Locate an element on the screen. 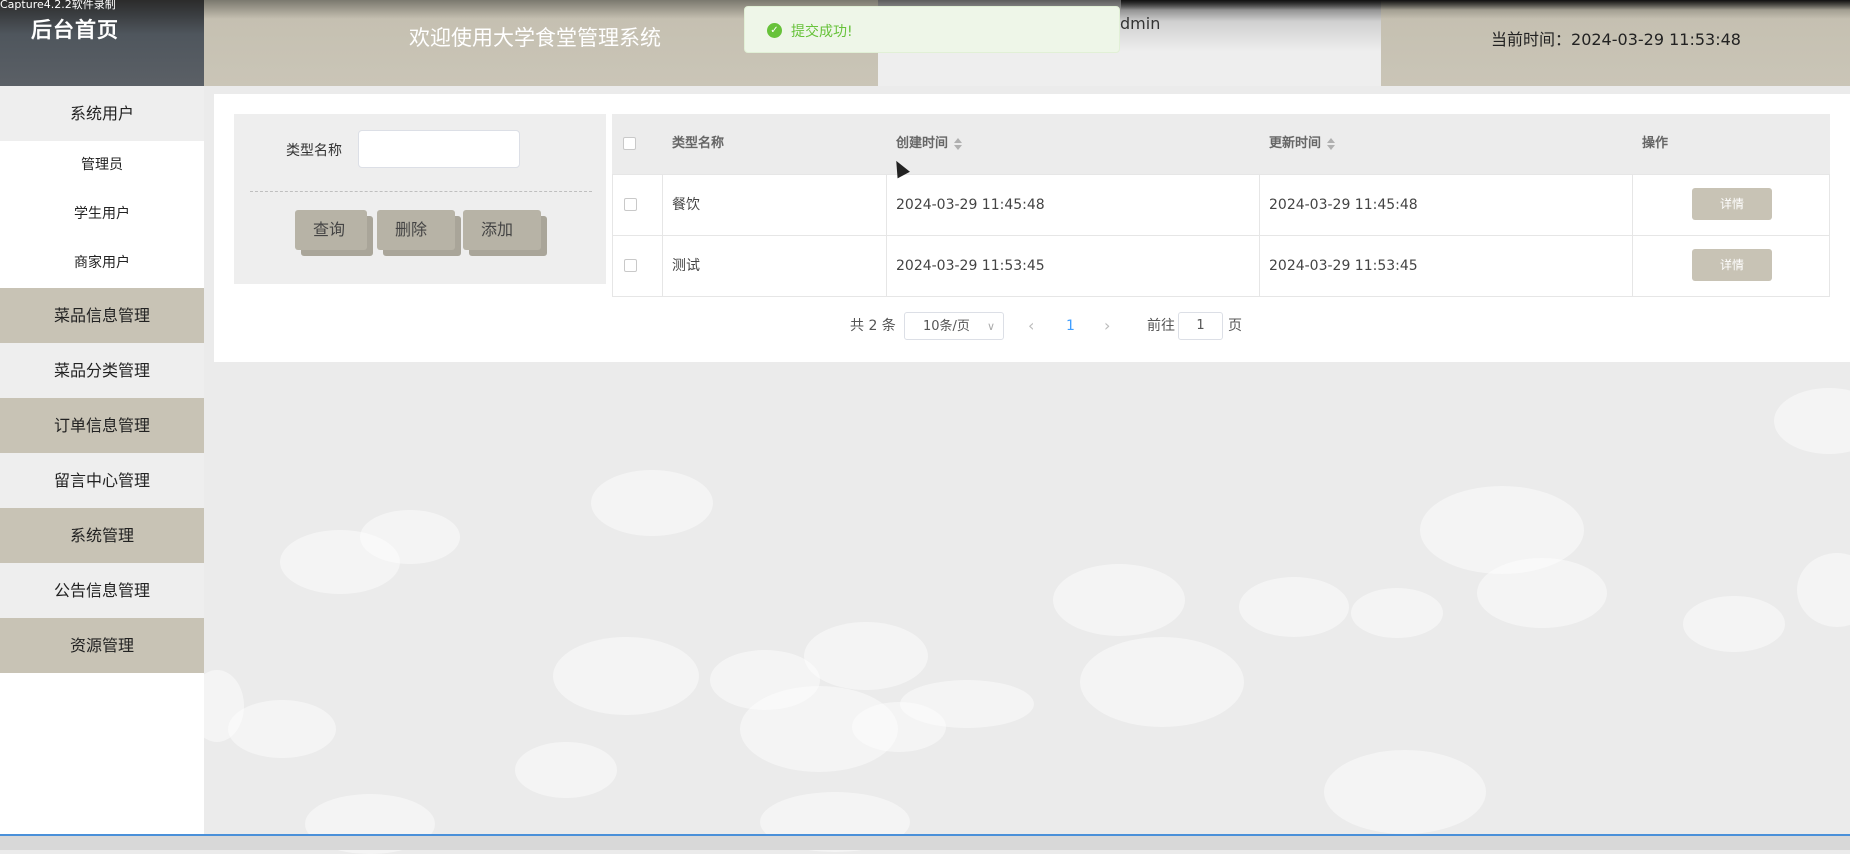  page-size-select: 10条/页 ∨ is located at coordinates (954, 326).